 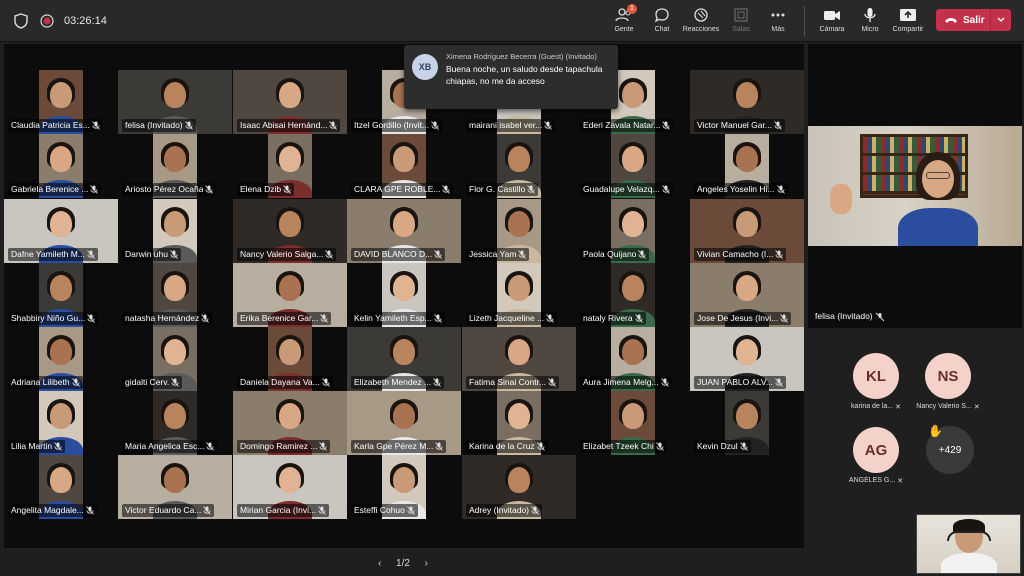 I want to click on participant-name: Kevin Dzul, so click(x=717, y=446).